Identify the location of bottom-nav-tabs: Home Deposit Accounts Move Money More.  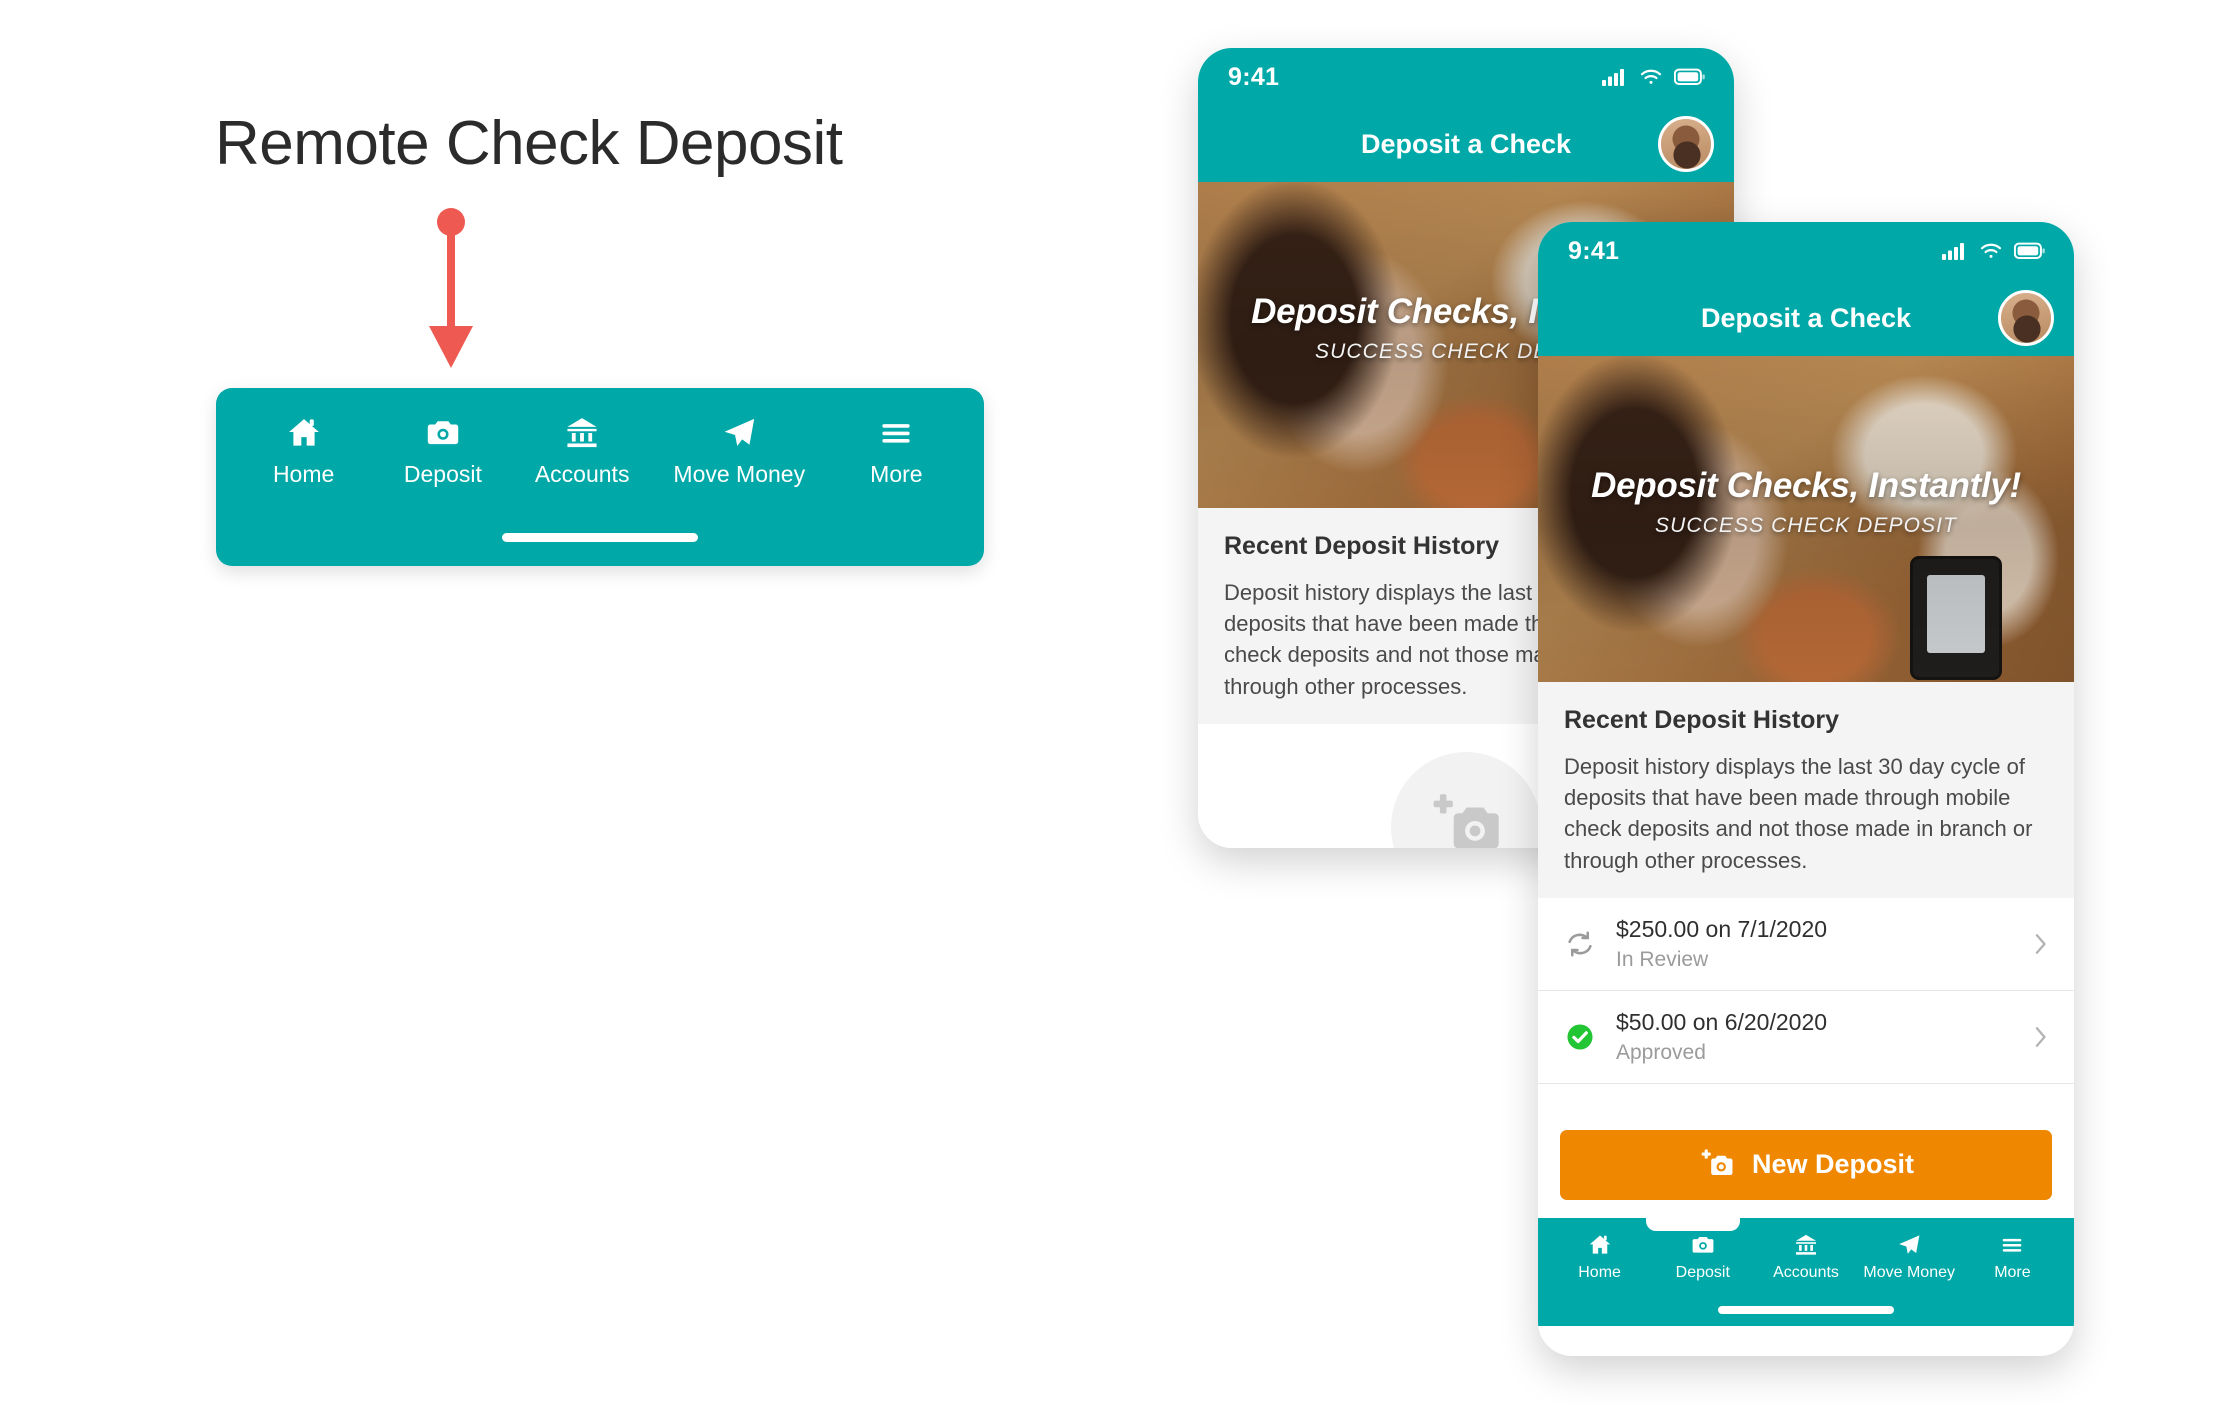
(1806, 1257).